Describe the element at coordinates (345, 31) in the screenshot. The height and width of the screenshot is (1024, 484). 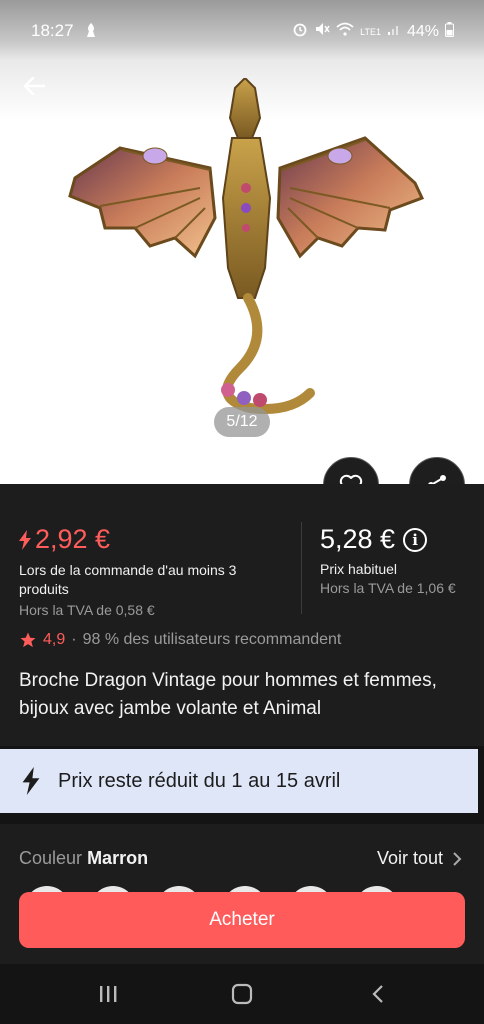
I see `wifi-icon` at that location.